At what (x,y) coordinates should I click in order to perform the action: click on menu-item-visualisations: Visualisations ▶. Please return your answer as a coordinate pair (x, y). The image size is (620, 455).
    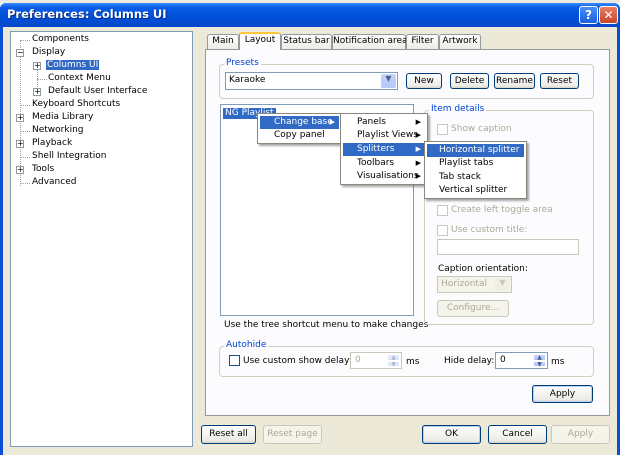
    Looking at the image, I should click on (384, 176).